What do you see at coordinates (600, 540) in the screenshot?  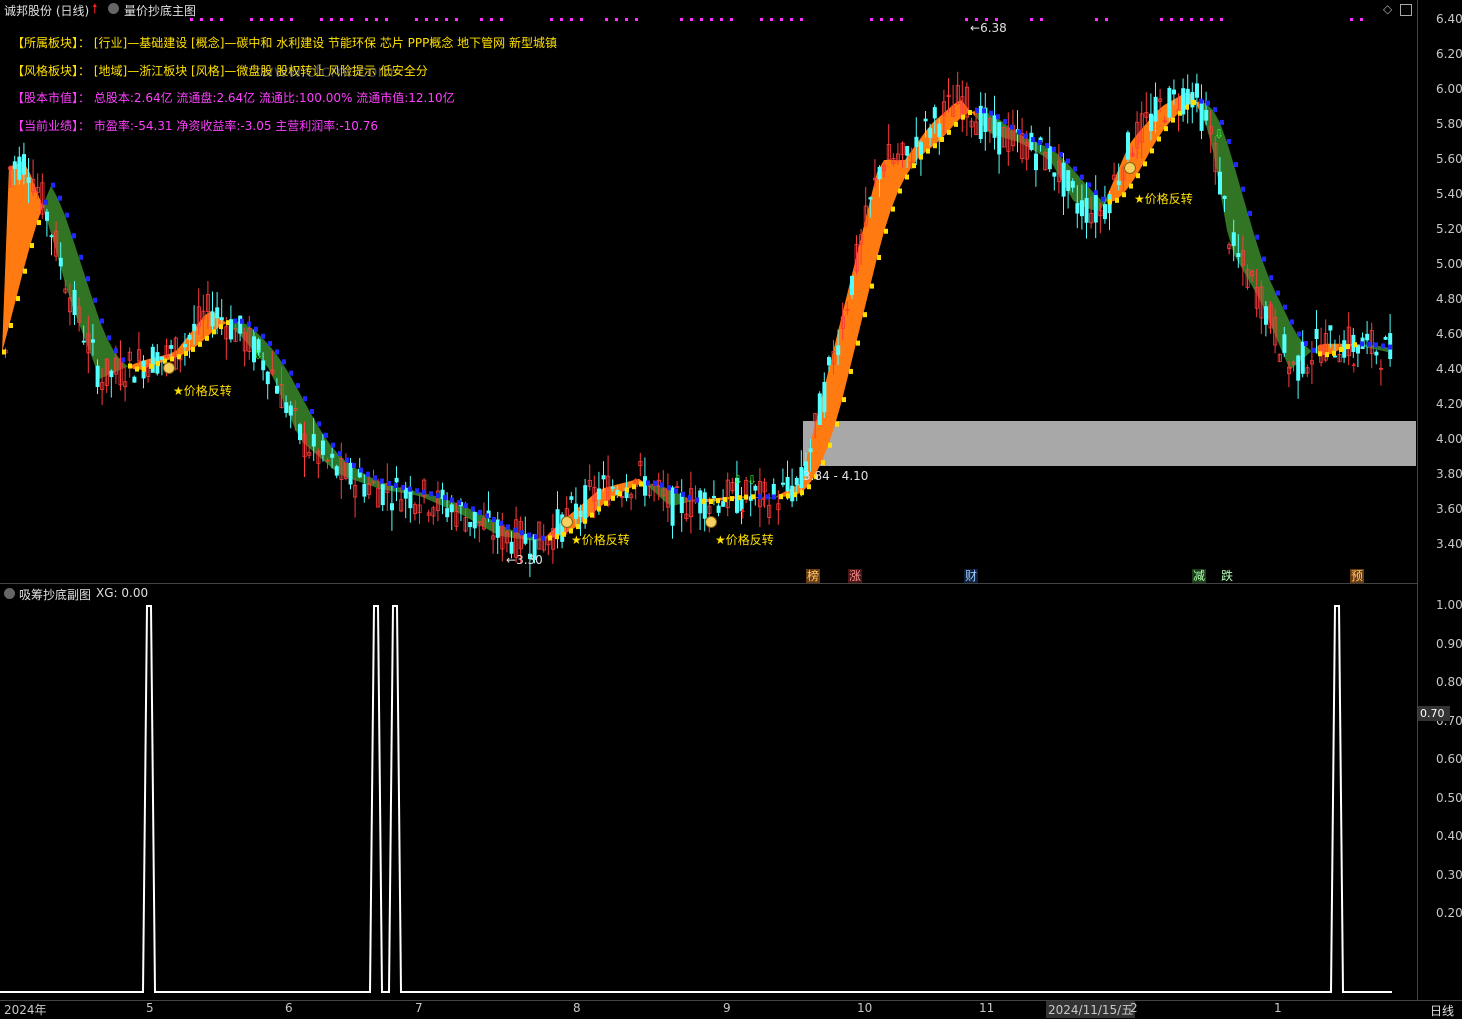 I see `signal-label: ★价格反转` at bounding box center [600, 540].